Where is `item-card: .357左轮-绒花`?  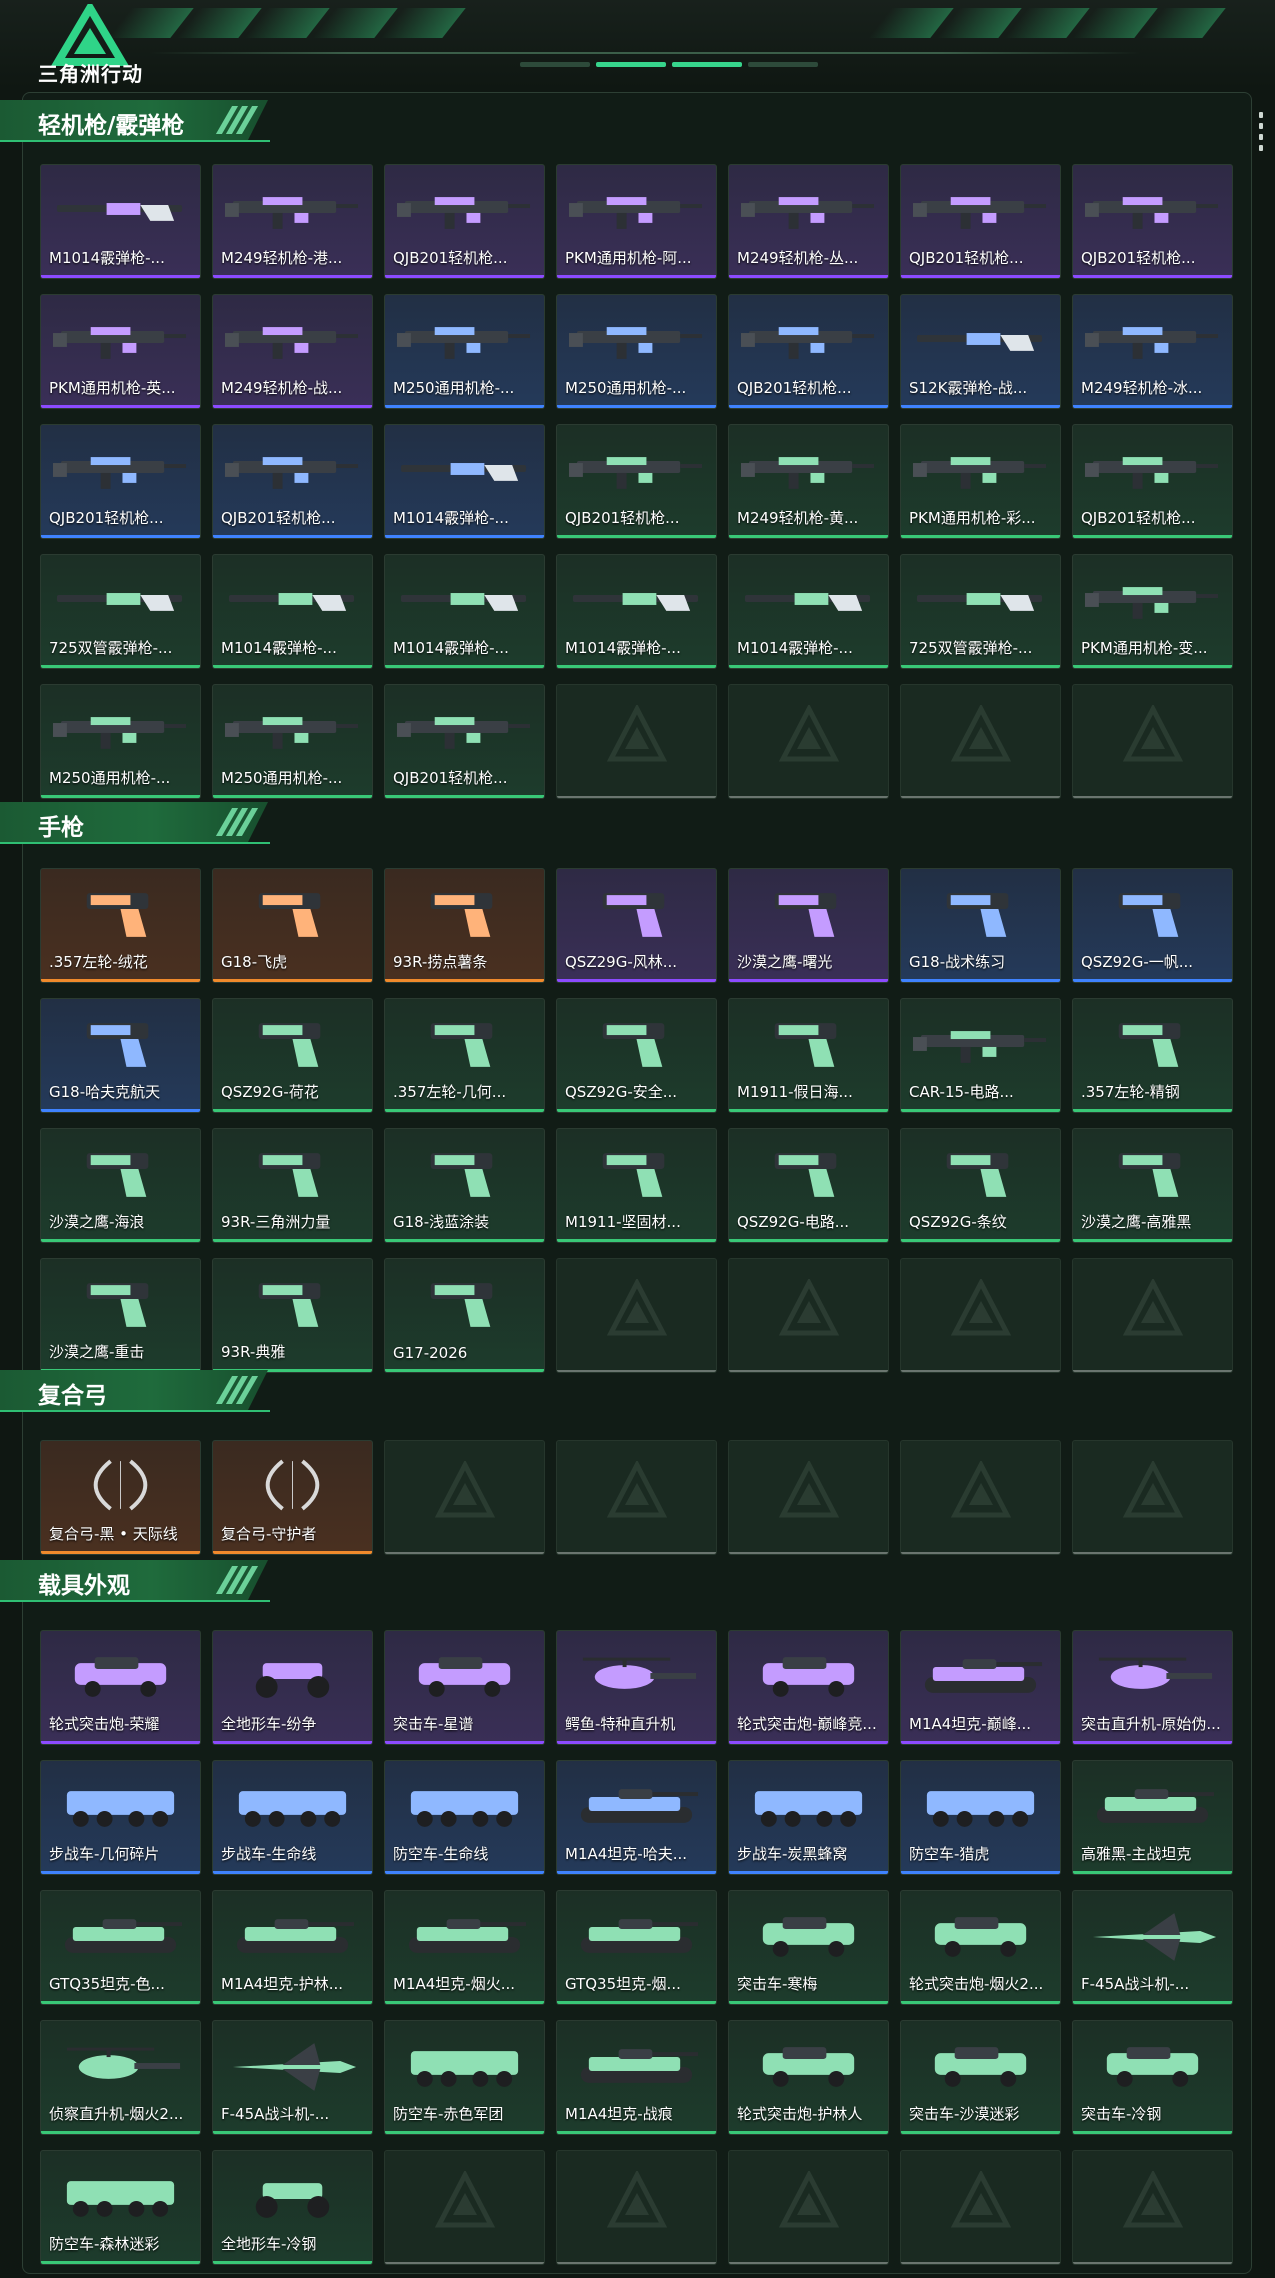 item-card: .357左轮-绒花 is located at coordinates (120, 925).